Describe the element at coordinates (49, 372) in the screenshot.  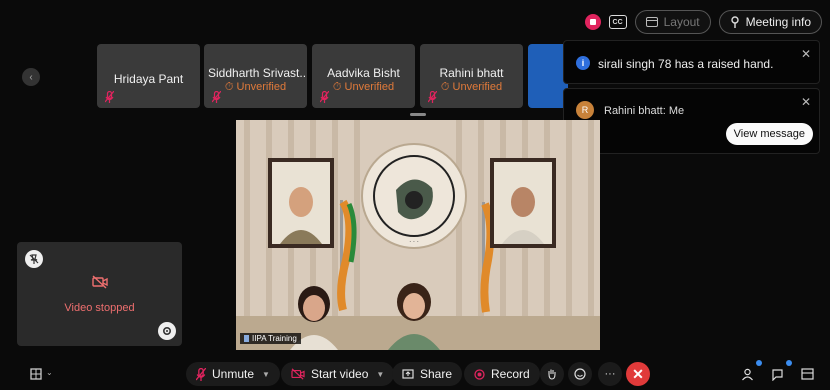
I see `chevron-down-icon: ⌄` at that location.